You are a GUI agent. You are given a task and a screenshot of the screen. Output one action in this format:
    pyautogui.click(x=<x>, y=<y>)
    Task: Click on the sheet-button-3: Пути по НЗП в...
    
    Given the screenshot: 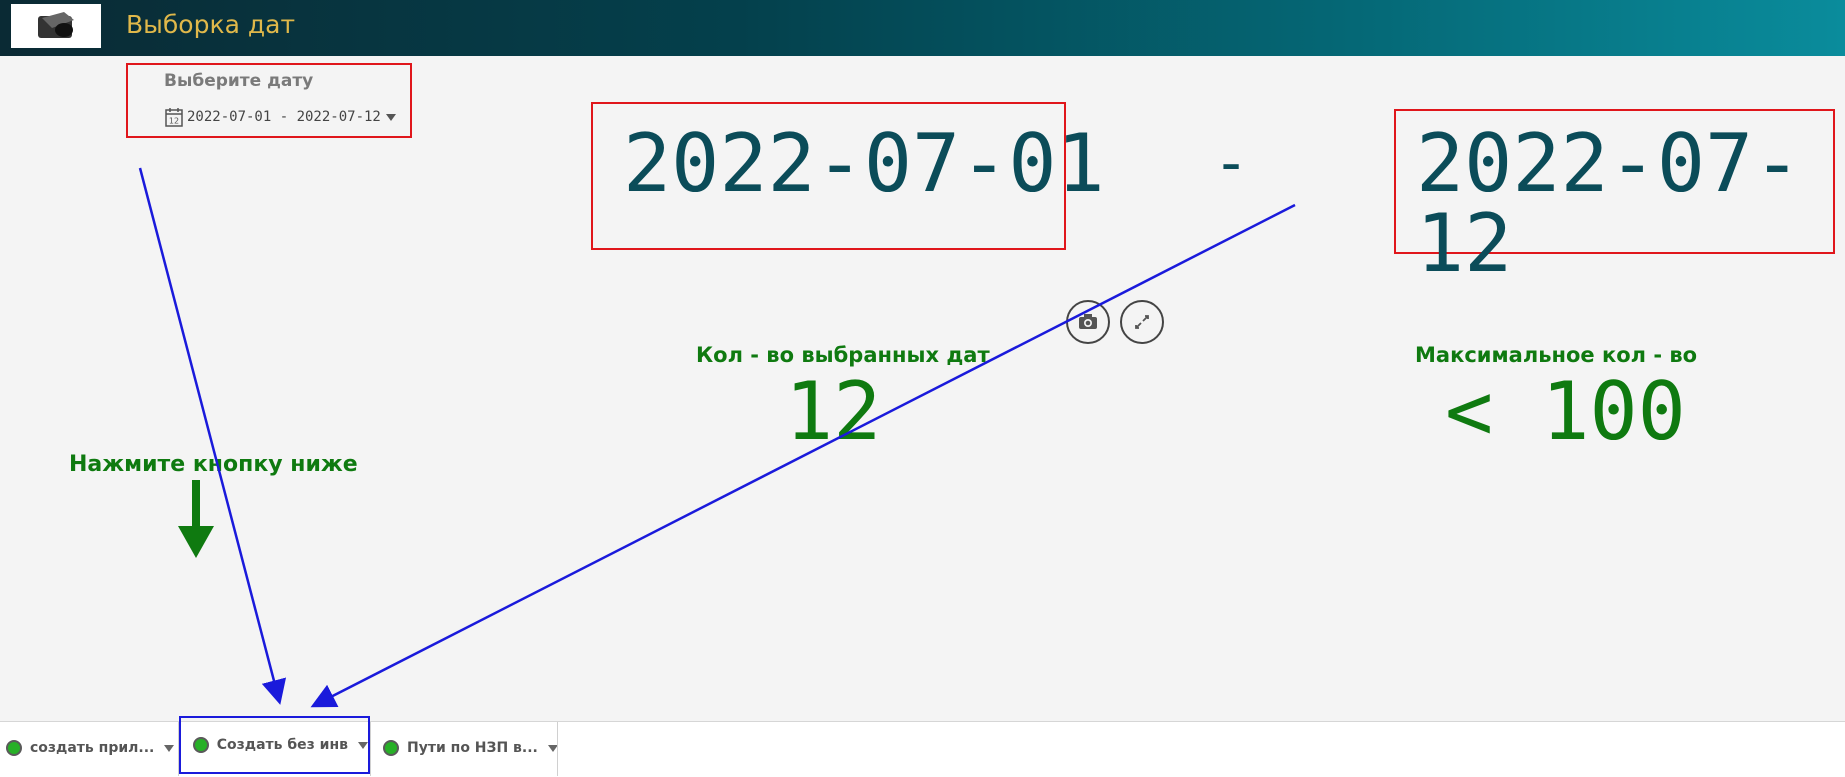 What is the action you would take?
    pyautogui.click(x=470, y=748)
    